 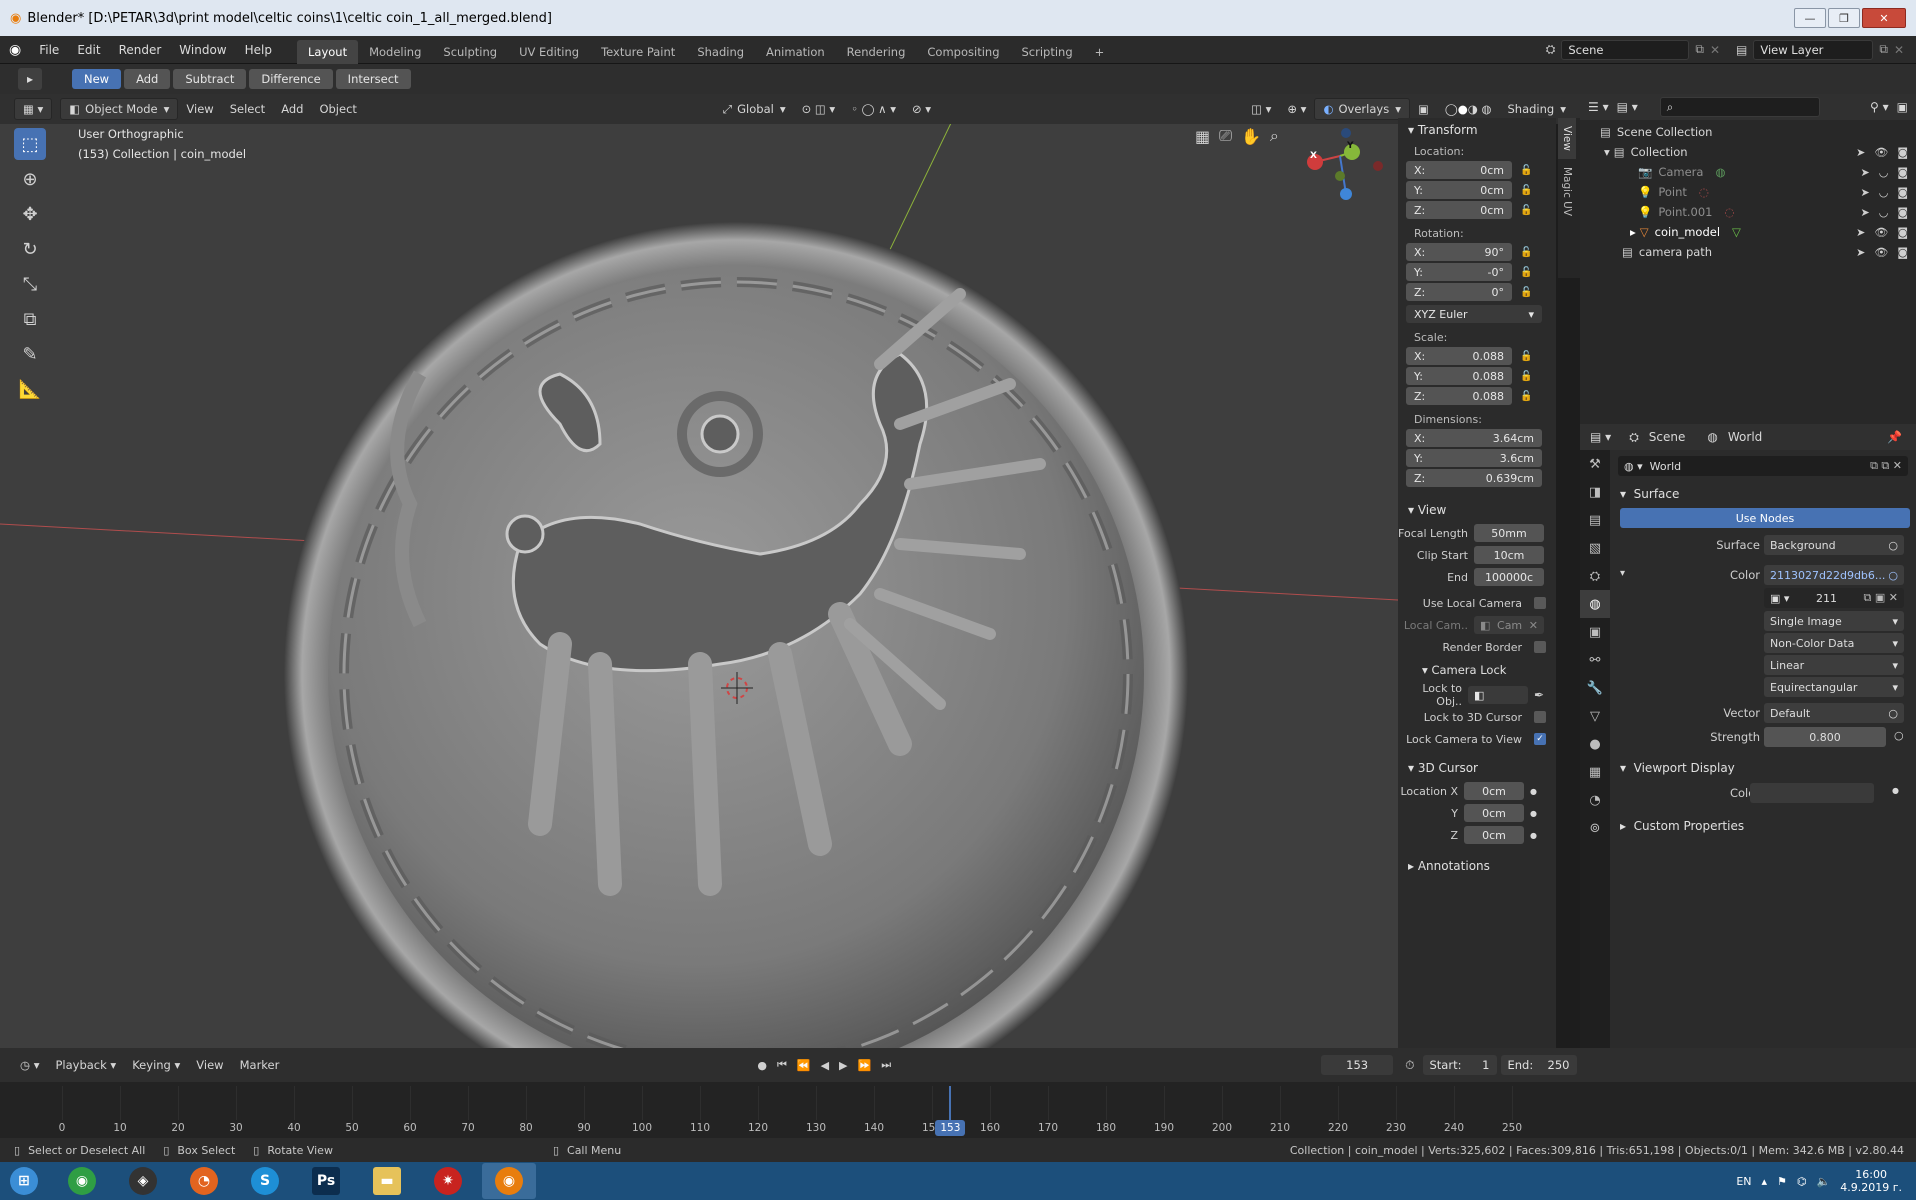 I want to click on use-nodes-button: Use Nodes, so click(x=1765, y=518).